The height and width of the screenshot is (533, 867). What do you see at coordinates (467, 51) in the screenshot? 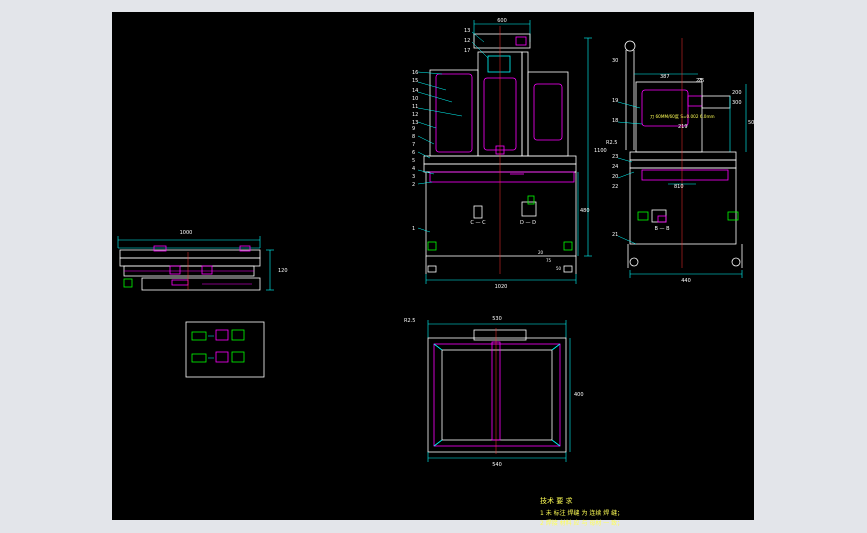
I see `svg-text: 17` at bounding box center [467, 51].